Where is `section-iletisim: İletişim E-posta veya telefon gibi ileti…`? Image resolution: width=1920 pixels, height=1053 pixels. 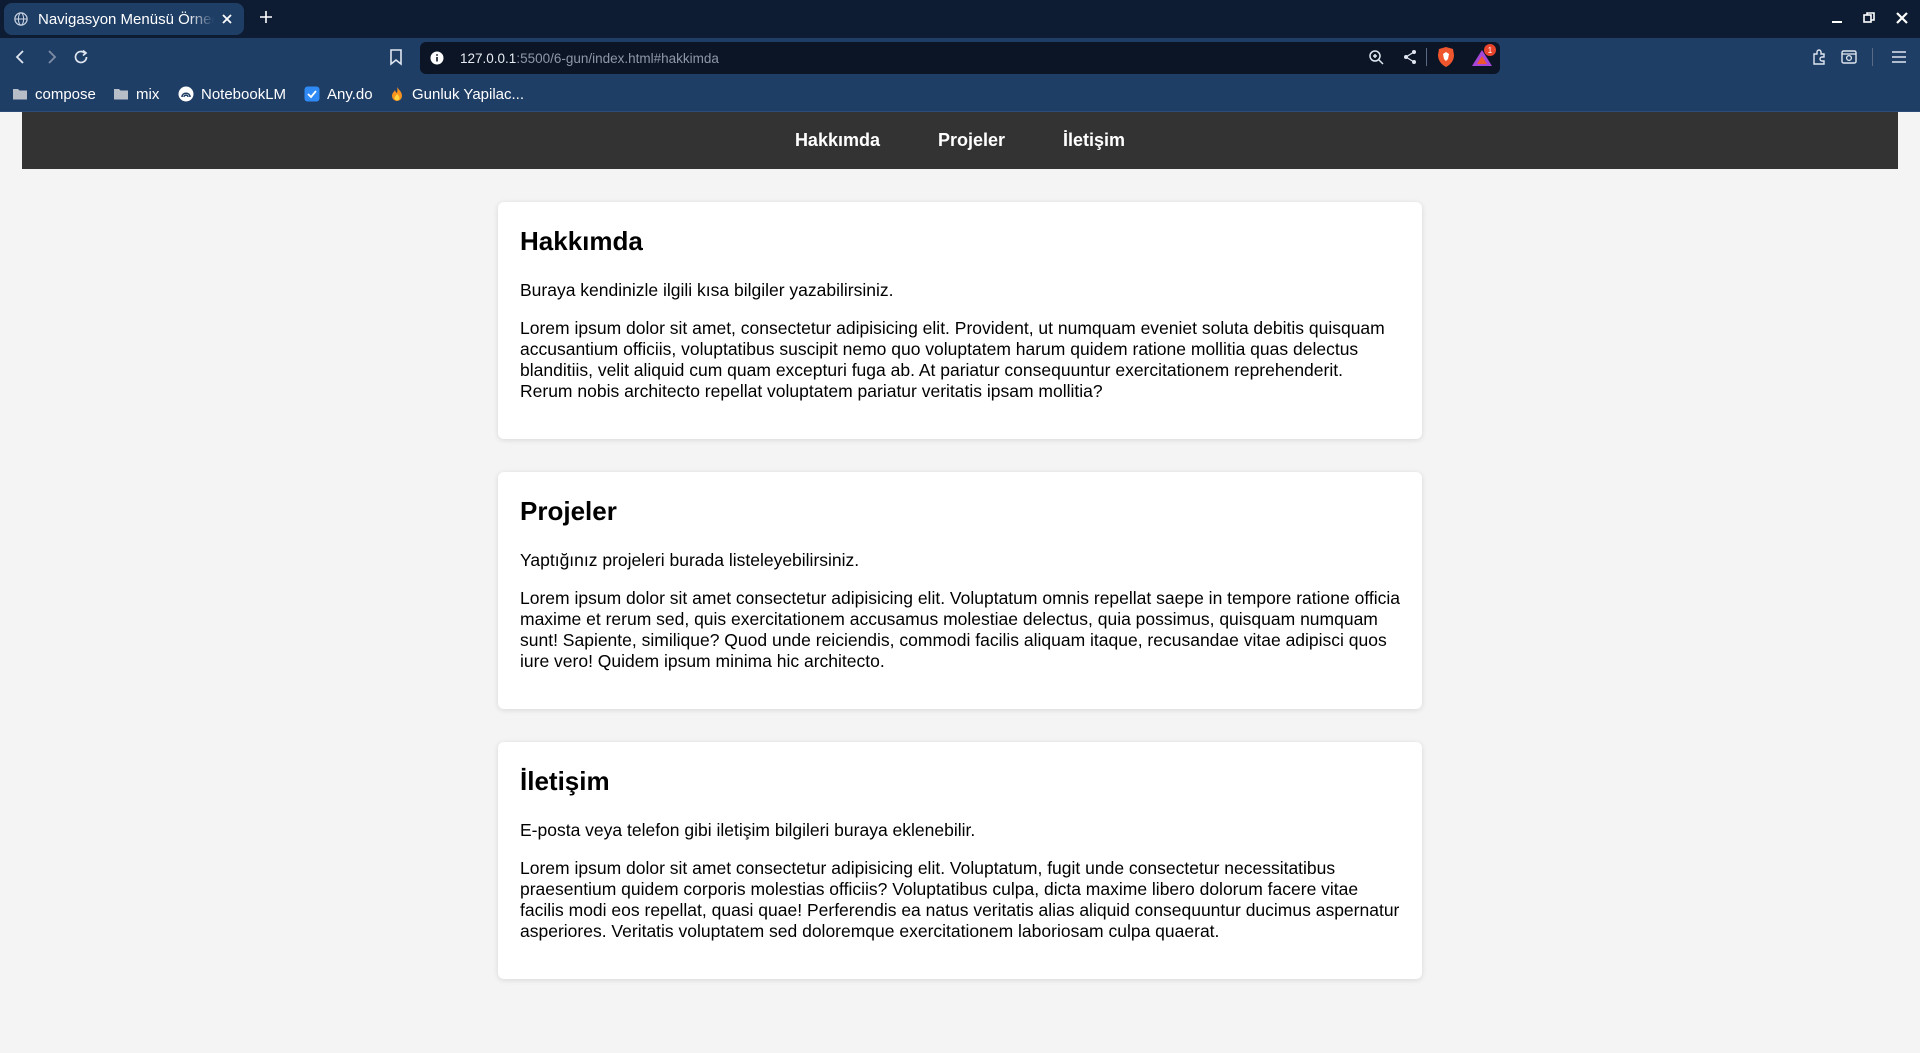 section-iletisim: İletişim E-posta veya telefon gibi ileti… is located at coordinates (960, 860).